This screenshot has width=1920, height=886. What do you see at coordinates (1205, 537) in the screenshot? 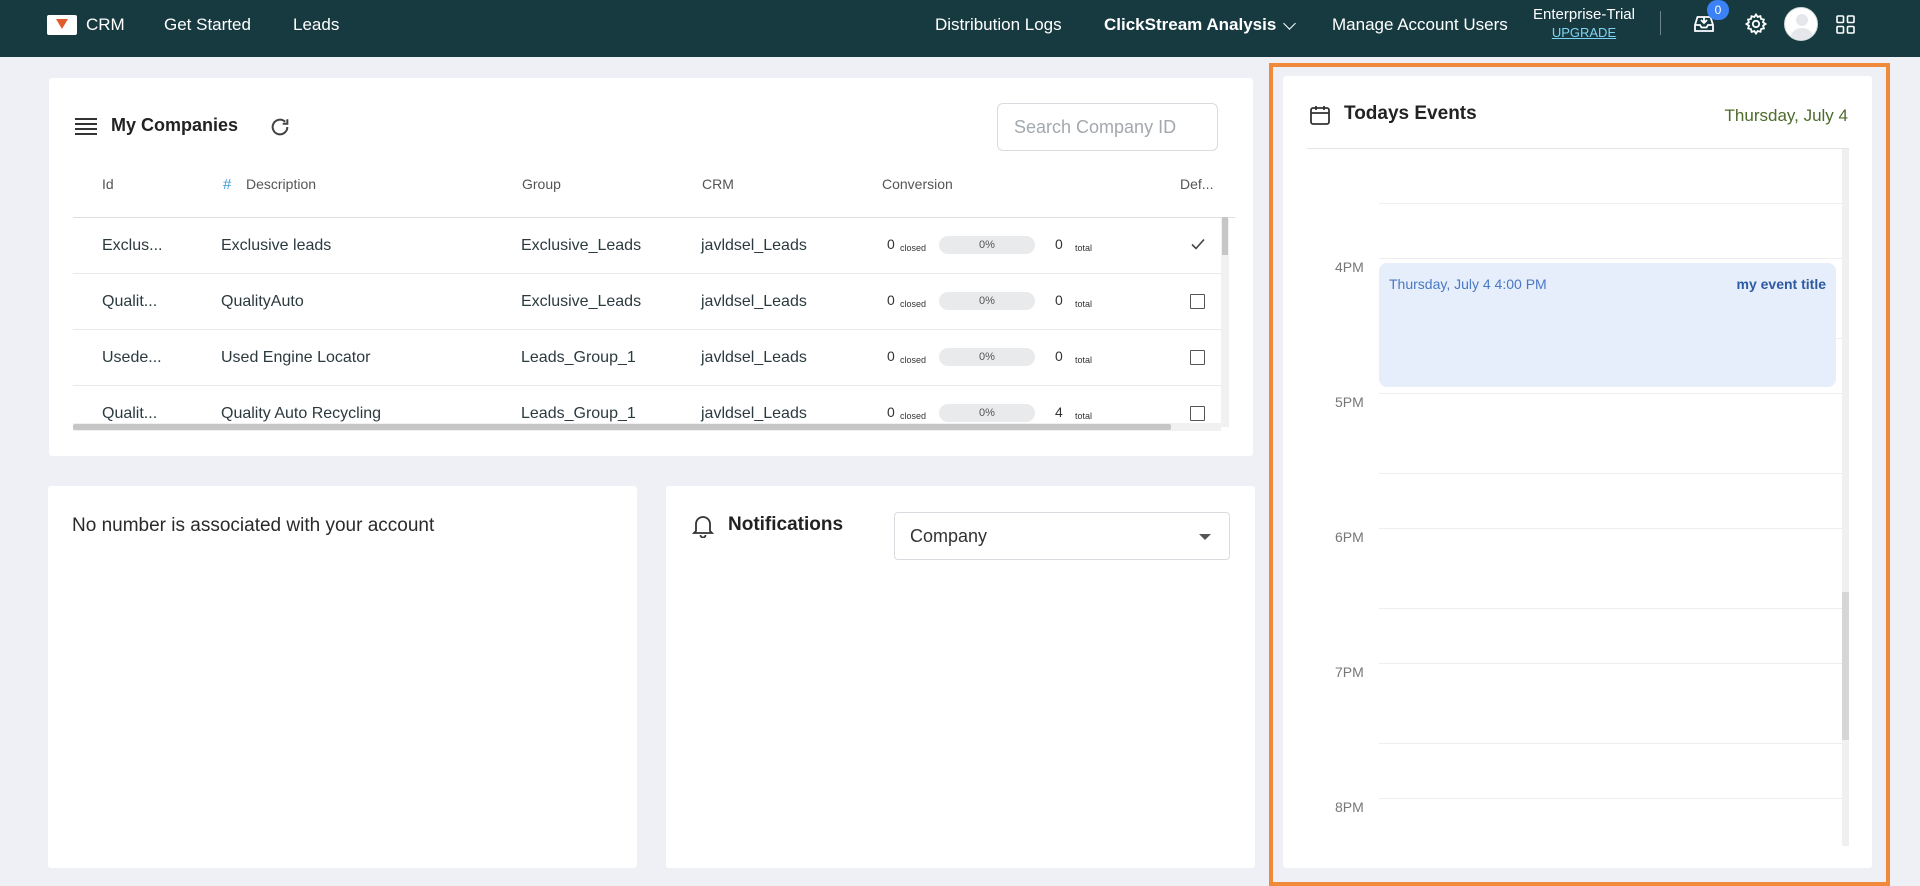
I see `caret-down-icon` at bounding box center [1205, 537].